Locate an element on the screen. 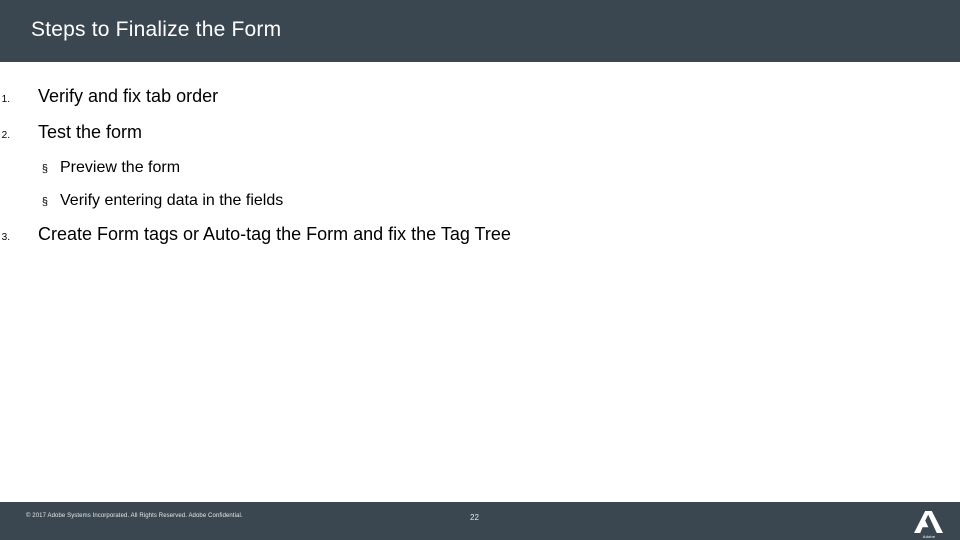  step-text: Test the form is located at coordinates (90, 132).